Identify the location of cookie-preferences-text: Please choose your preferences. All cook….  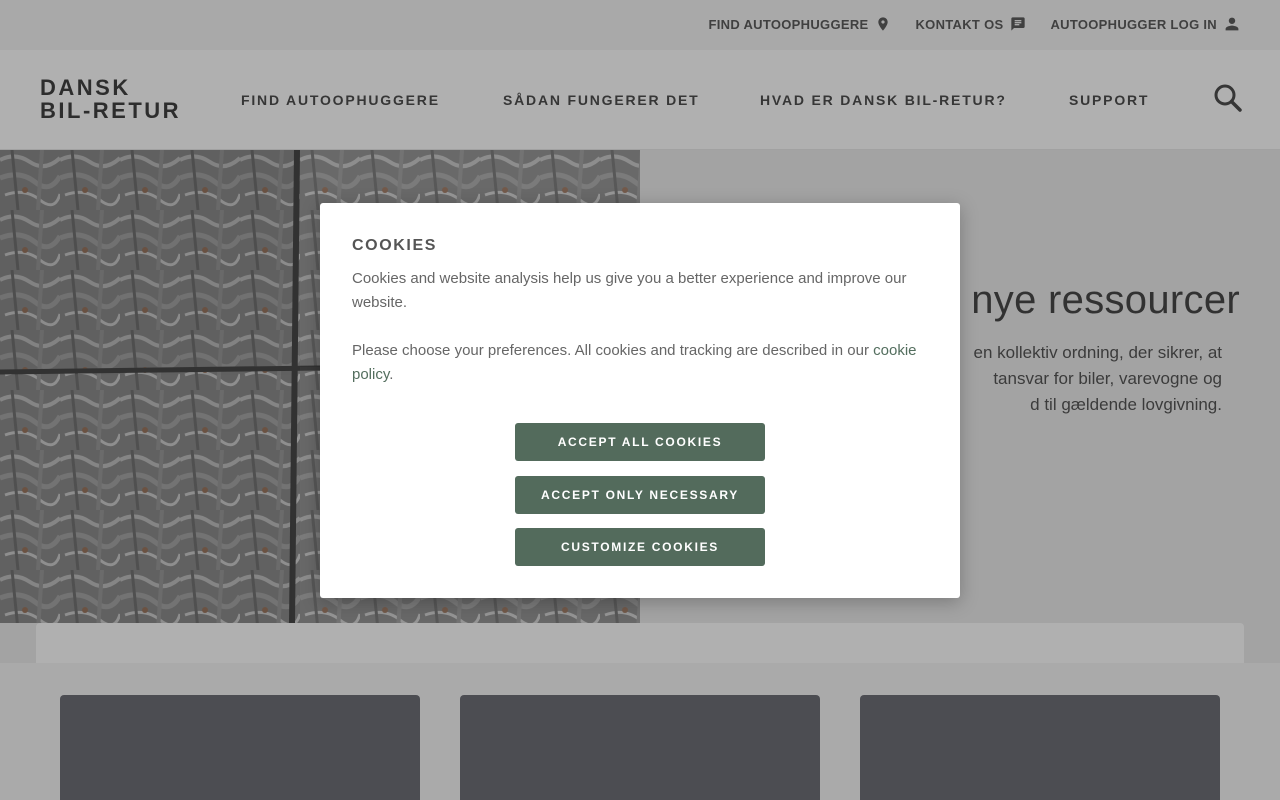
(640, 363).